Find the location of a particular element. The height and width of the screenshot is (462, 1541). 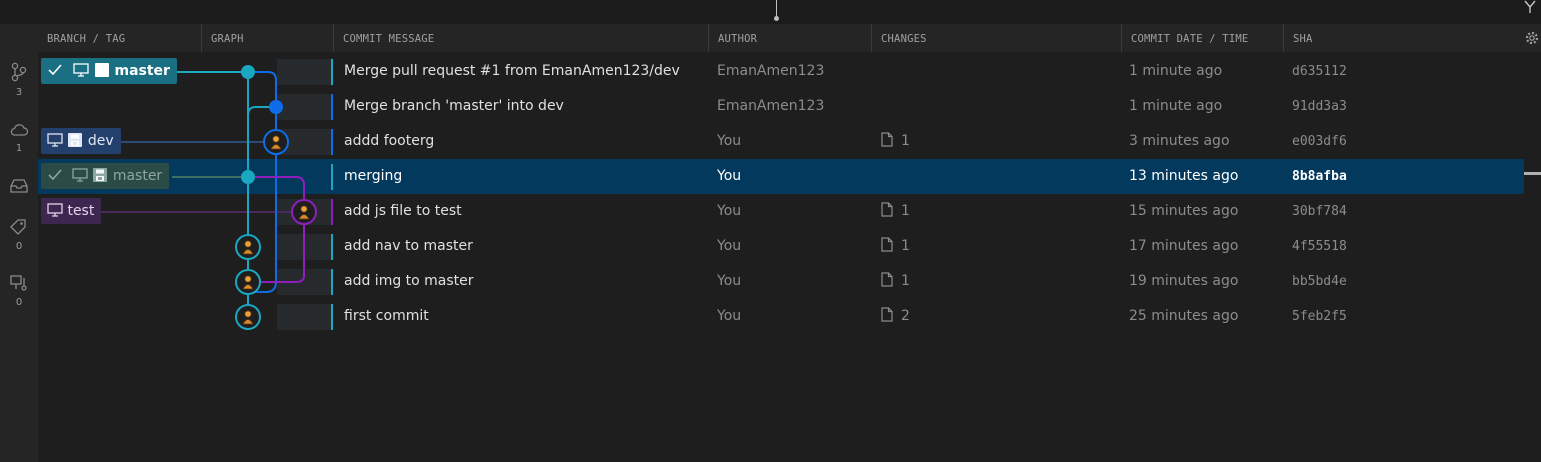

commit-message: add nav to master is located at coordinates (408, 246).